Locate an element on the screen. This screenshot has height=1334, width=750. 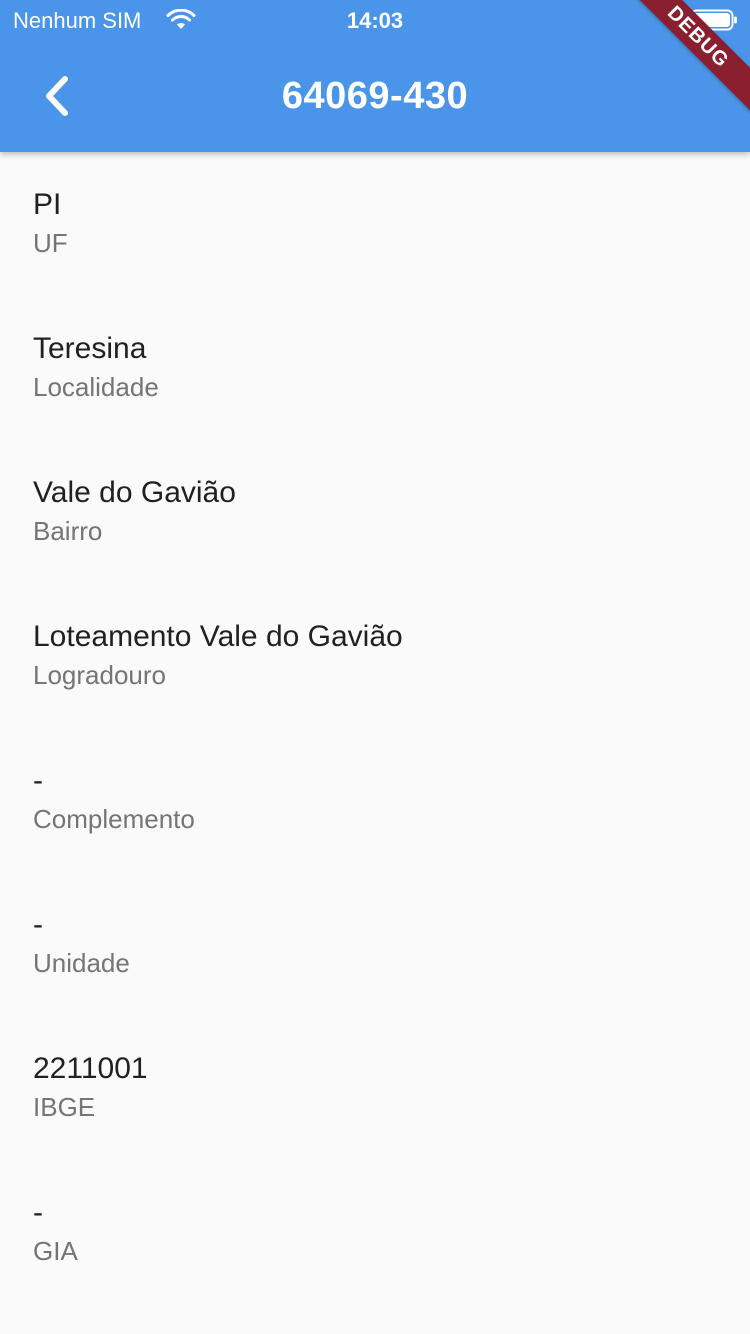
field-label: Unidade is located at coordinates (81, 963).